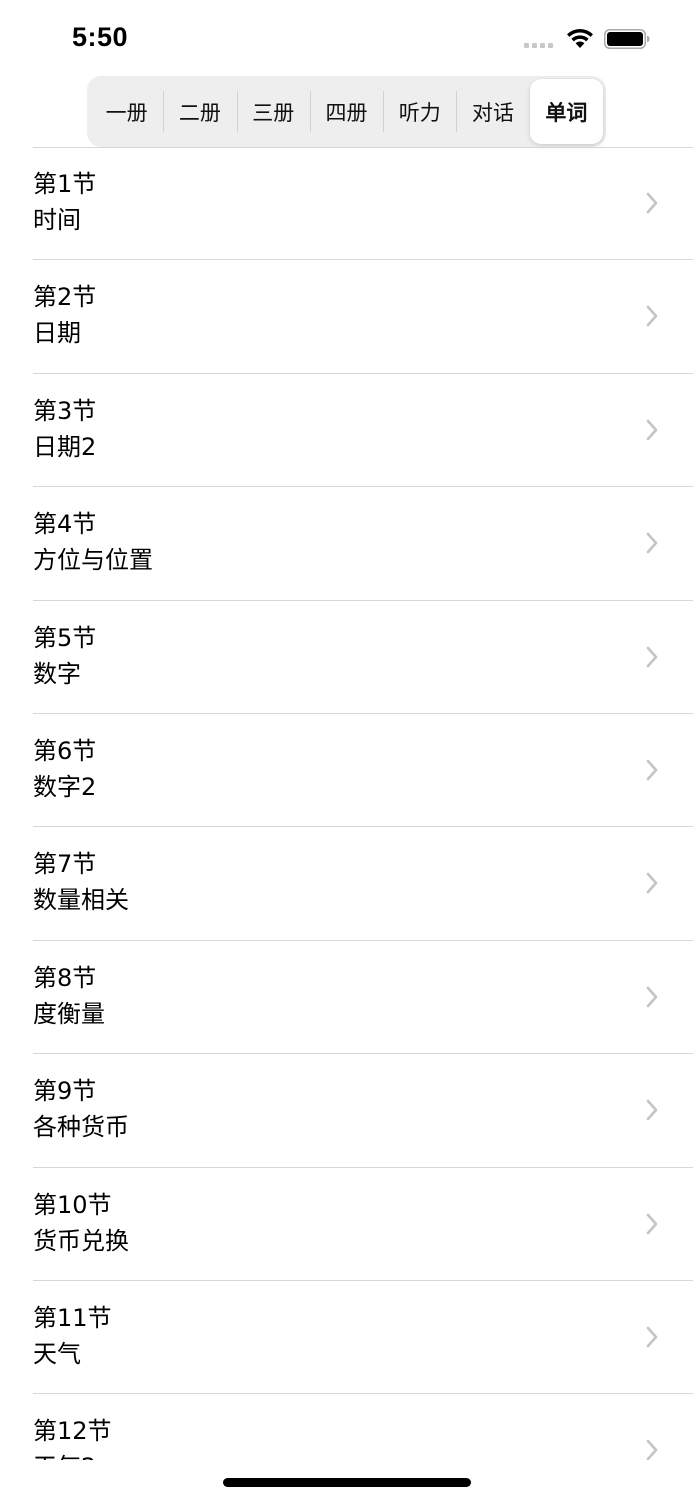  Describe the element at coordinates (363, 431) in the screenshot. I see `list-item: 第3节 日期2` at that location.